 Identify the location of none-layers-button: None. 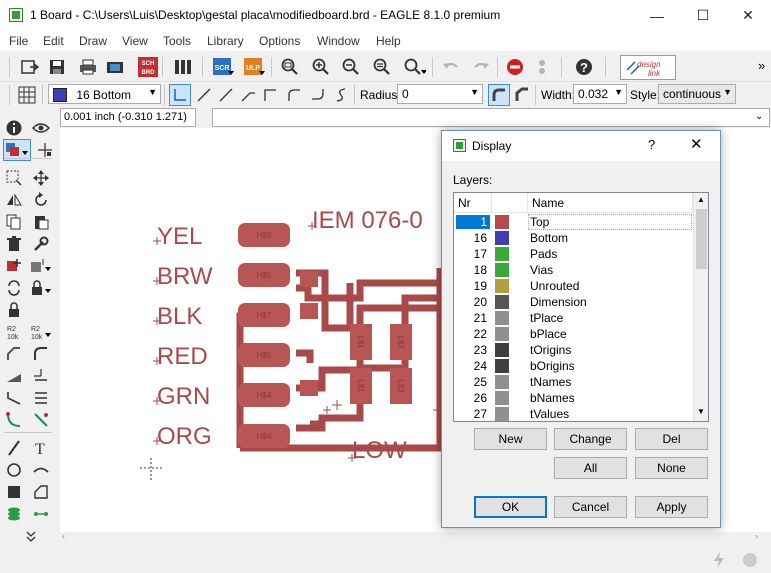
(671, 468).